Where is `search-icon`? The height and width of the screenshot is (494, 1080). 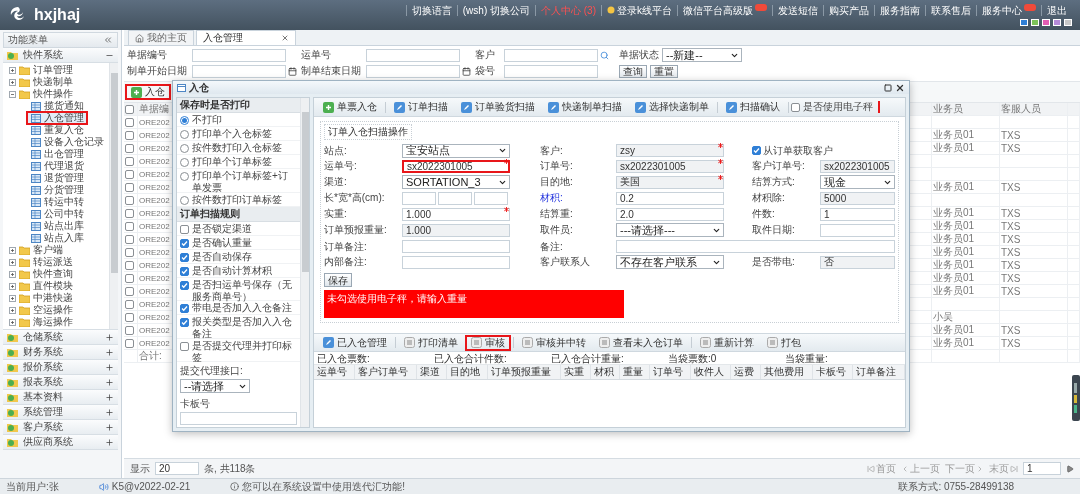
search-icon is located at coordinates (604, 55).